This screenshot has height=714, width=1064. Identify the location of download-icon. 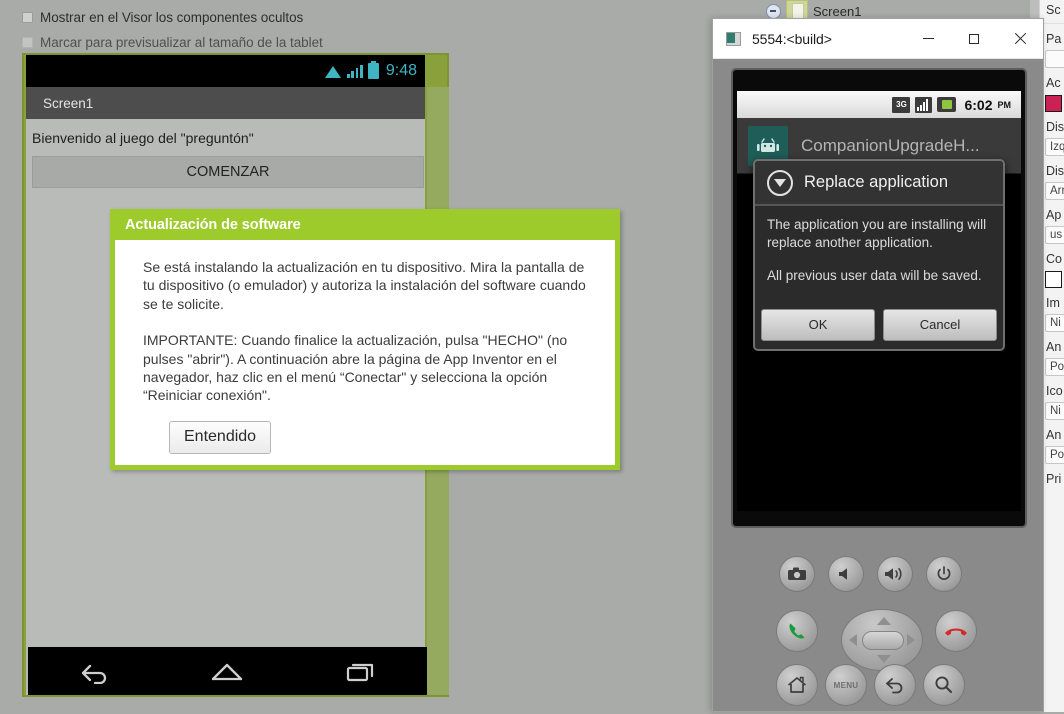
(780, 182).